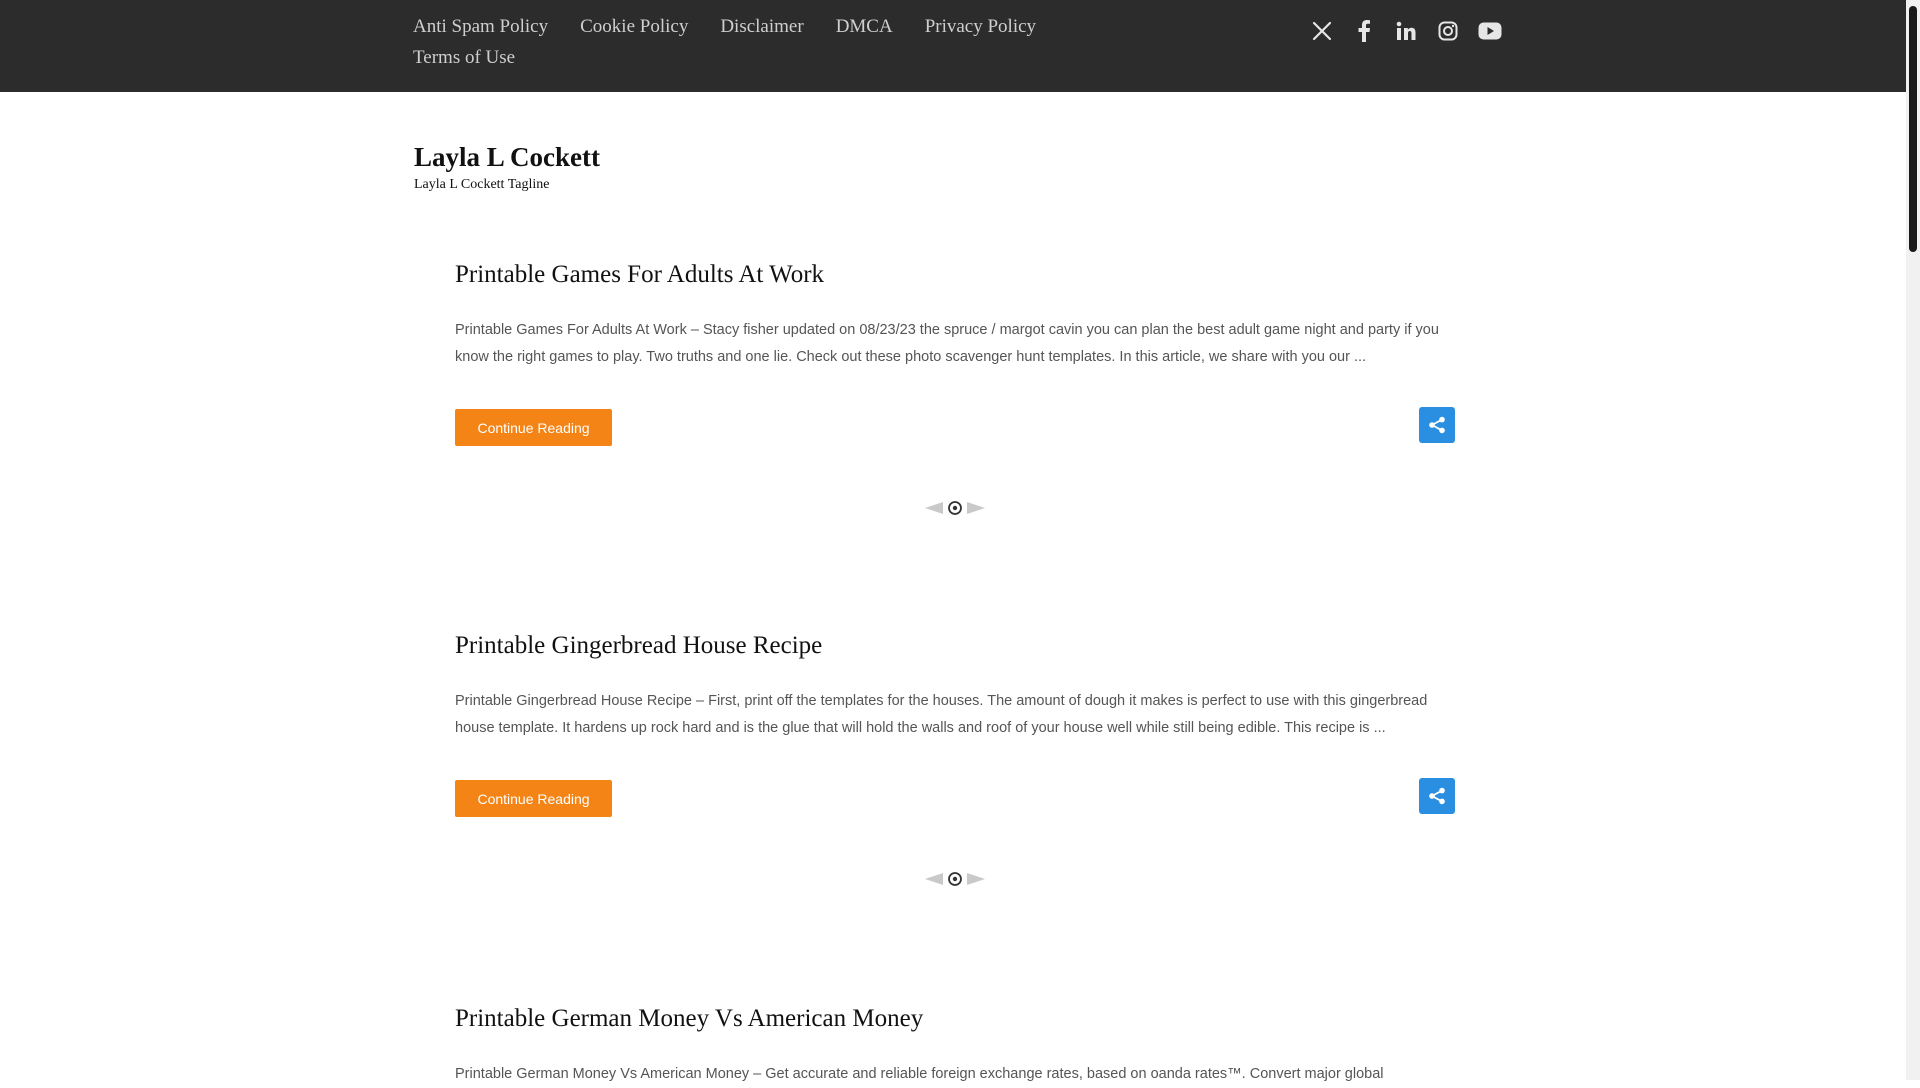 This screenshot has height=1088, width=1920. What do you see at coordinates (1490, 31) in the screenshot?
I see `youtube-icon` at bounding box center [1490, 31].